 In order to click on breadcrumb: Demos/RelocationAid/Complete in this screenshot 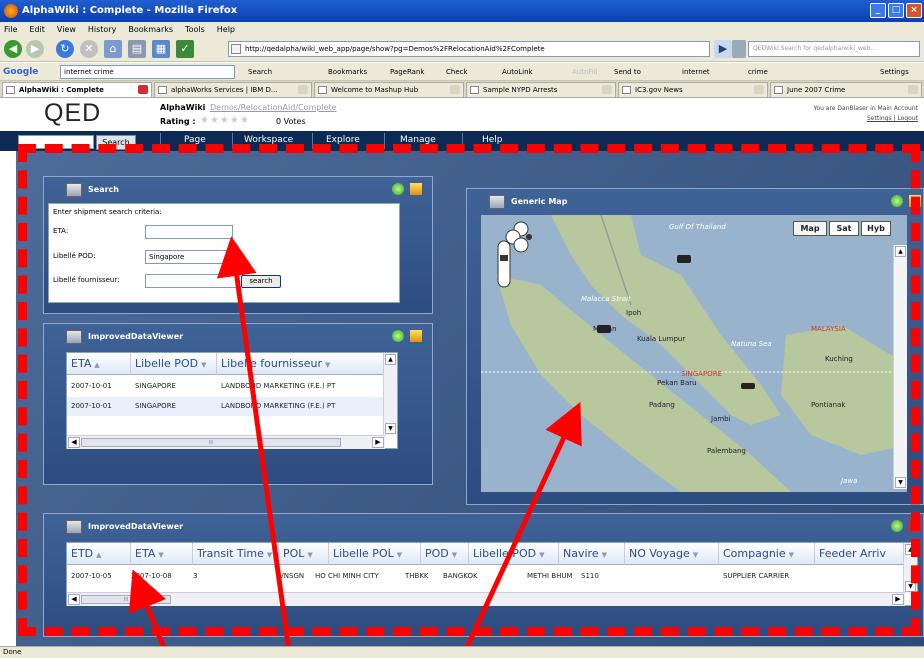, I will do `click(273, 107)`.